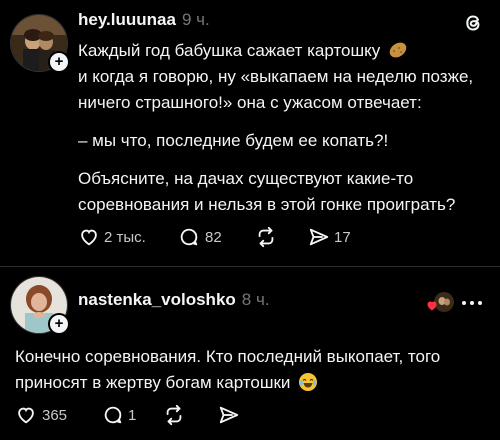 The height and width of the screenshot is (440, 500). What do you see at coordinates (113, 415) in the screenshot?
I see `reply-reply-bubble-icon` at bounding box center [113, 415].